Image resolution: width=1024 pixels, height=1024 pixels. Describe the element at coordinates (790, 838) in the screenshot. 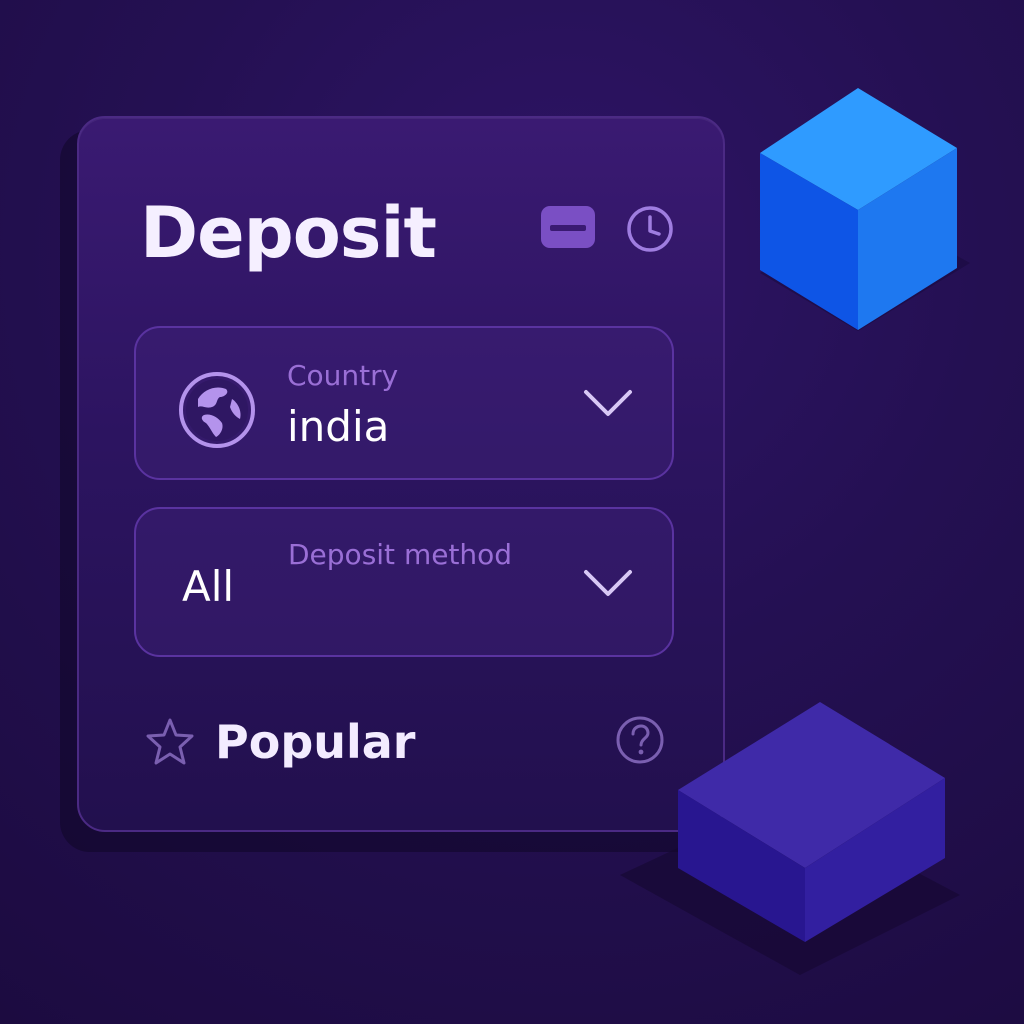

I see `purple-cube-decoration` at that location.